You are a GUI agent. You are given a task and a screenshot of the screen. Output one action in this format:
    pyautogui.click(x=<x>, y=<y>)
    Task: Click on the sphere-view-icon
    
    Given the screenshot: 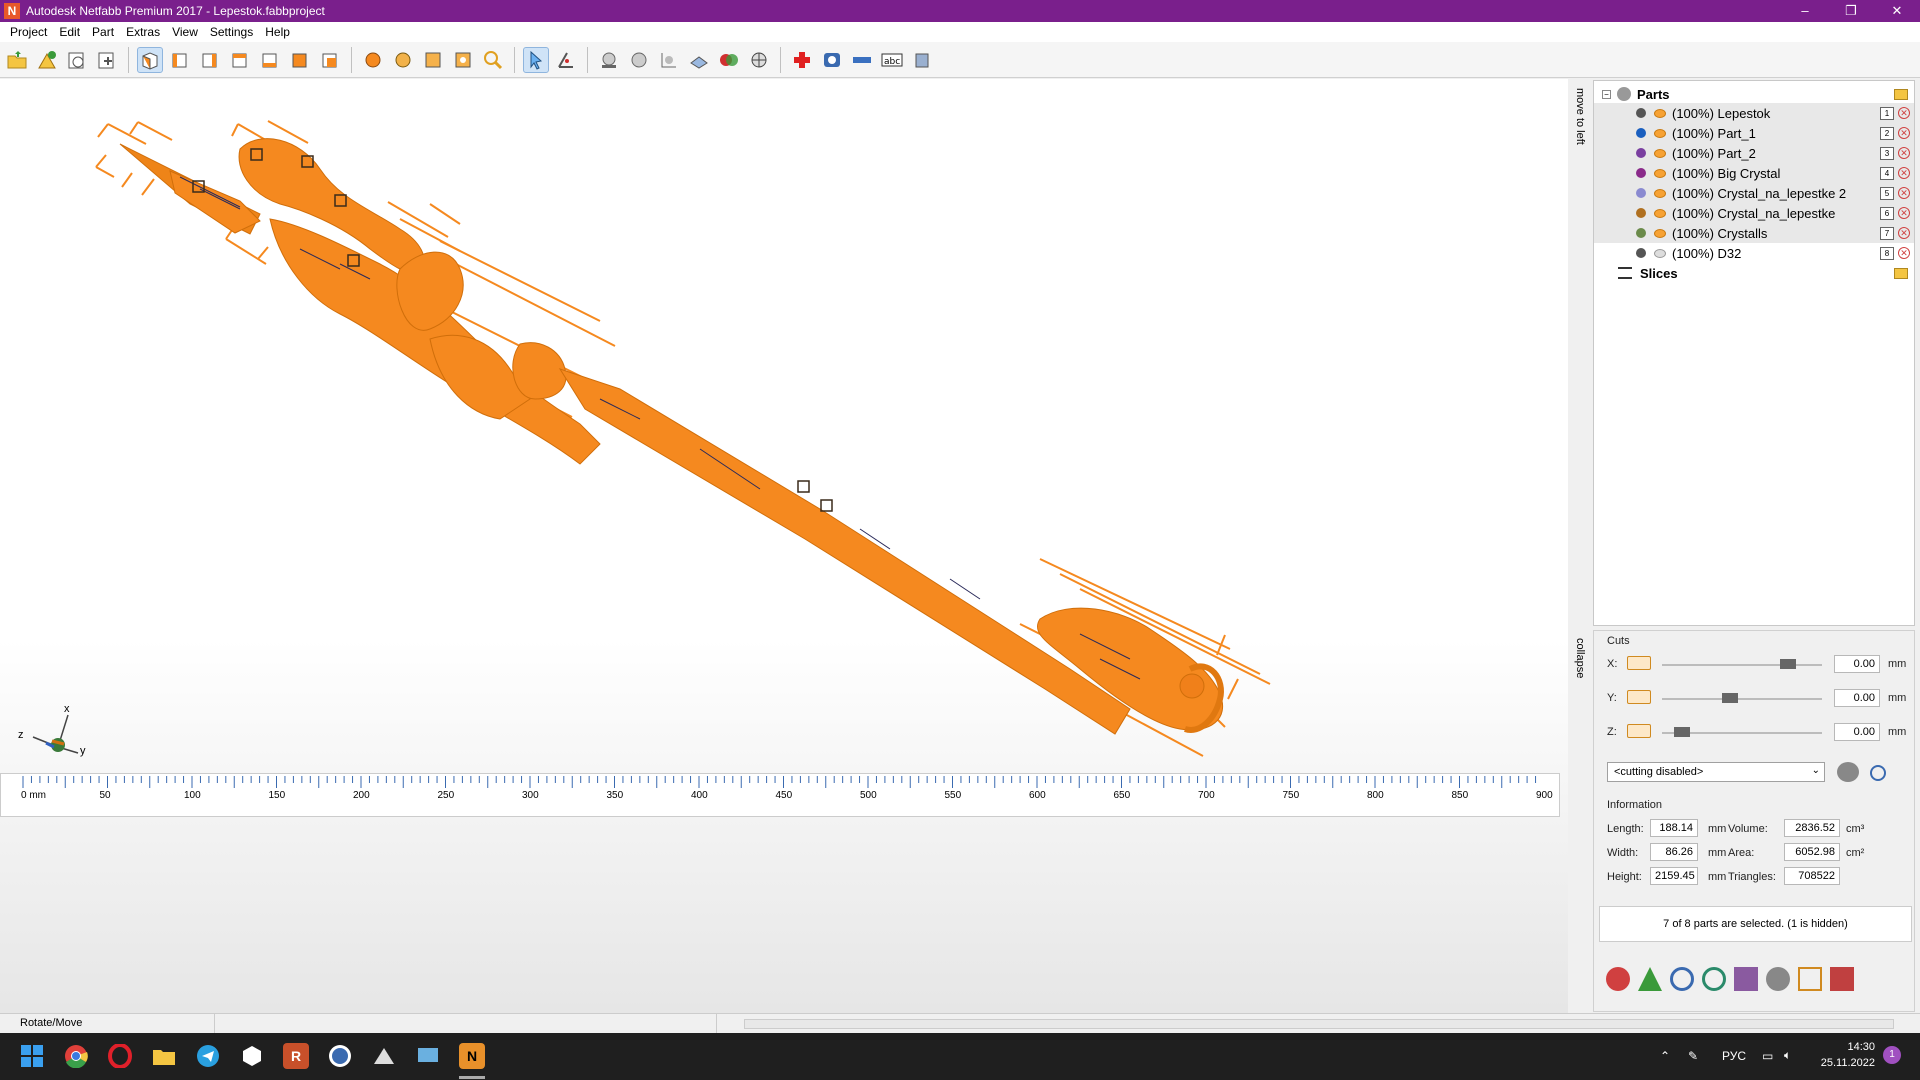 What is the action you would take?
    pyautogui.click(x=759, y=60)
    